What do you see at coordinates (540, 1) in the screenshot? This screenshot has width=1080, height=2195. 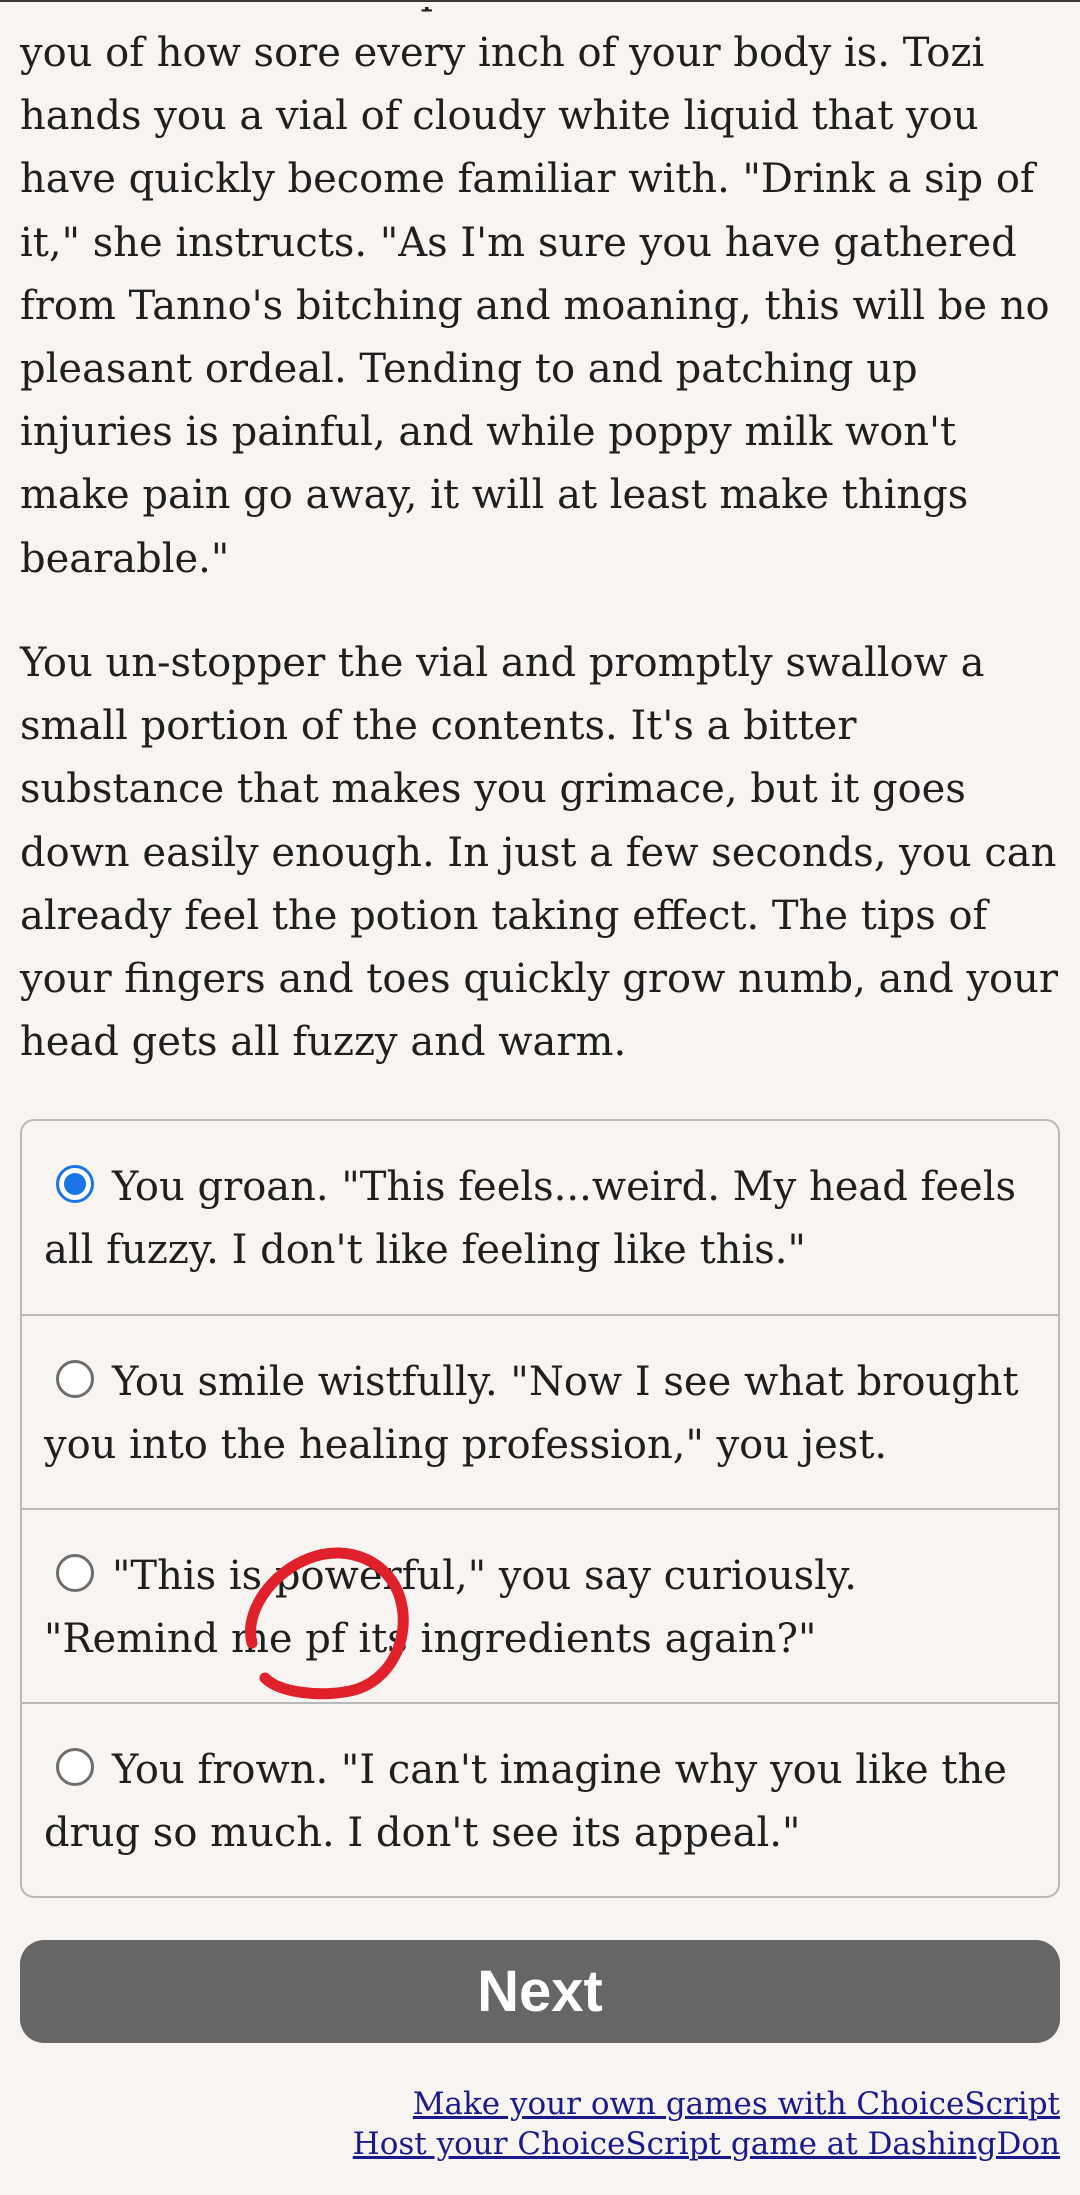 I see `screen-top-edge` at bounding box center [540, 1].